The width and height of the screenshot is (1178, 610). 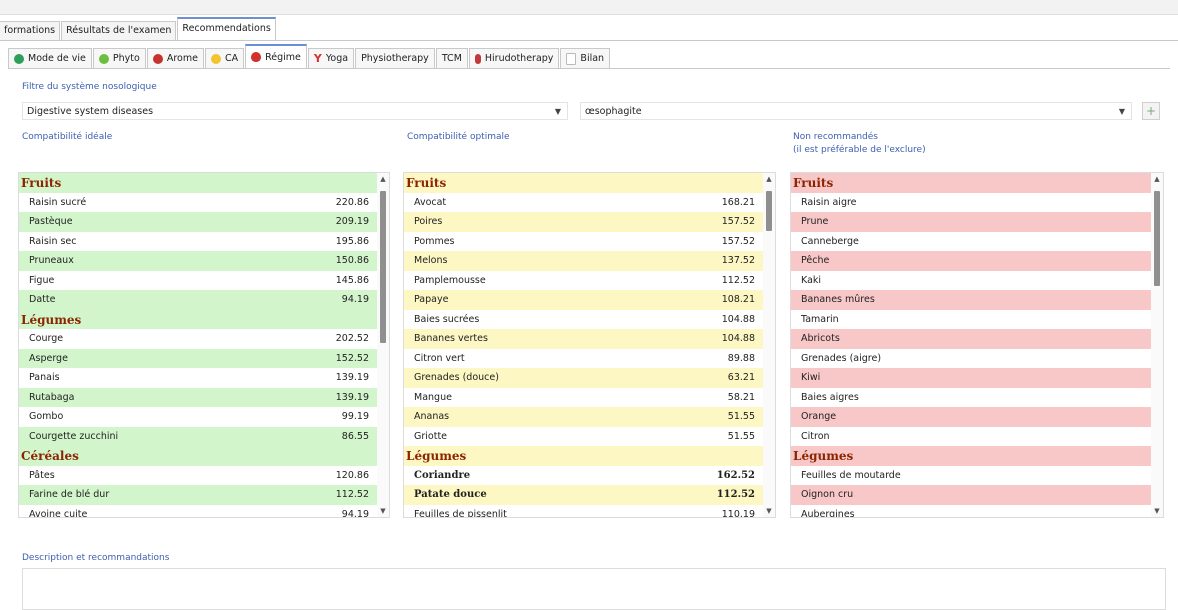 I want to click on list-item: Citron vert 89.88, so click(x=583, y=359).